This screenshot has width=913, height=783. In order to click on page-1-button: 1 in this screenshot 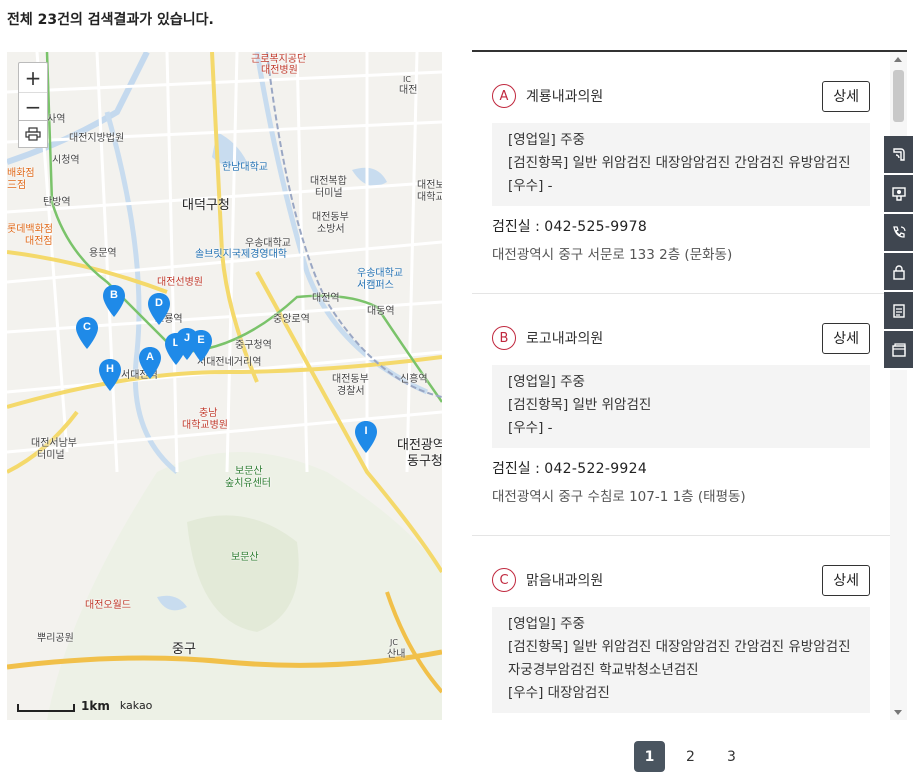, I will do `click(649, 756)`.